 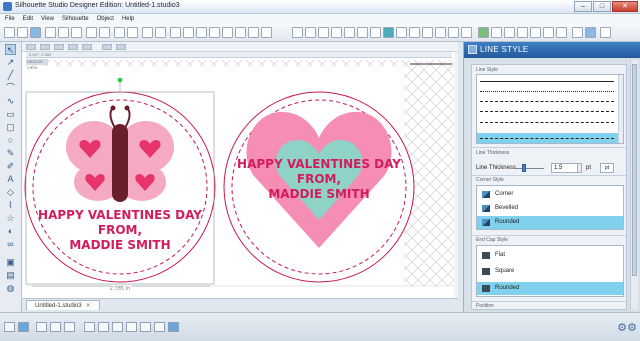 What do you see at coordinates (565, 168) in the screenshot?
I see `line-thickness-input: 1.5` at bounding box center [565, 168].